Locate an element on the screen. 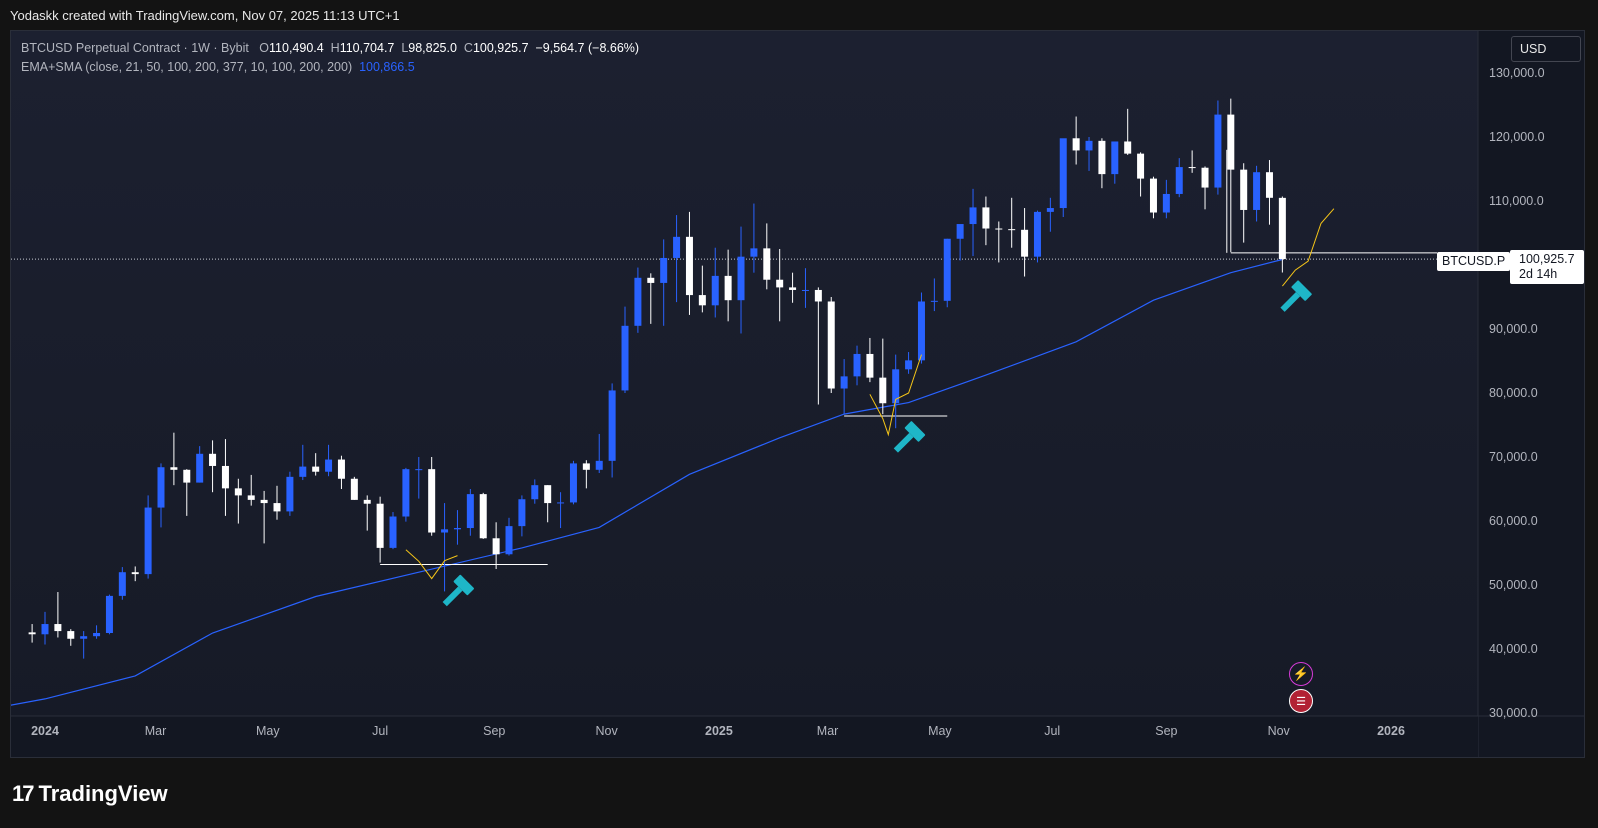 This screenshot has width=1598, height=828. y-tick-label: 60,000.0 is located at coordinates (1513, 521).